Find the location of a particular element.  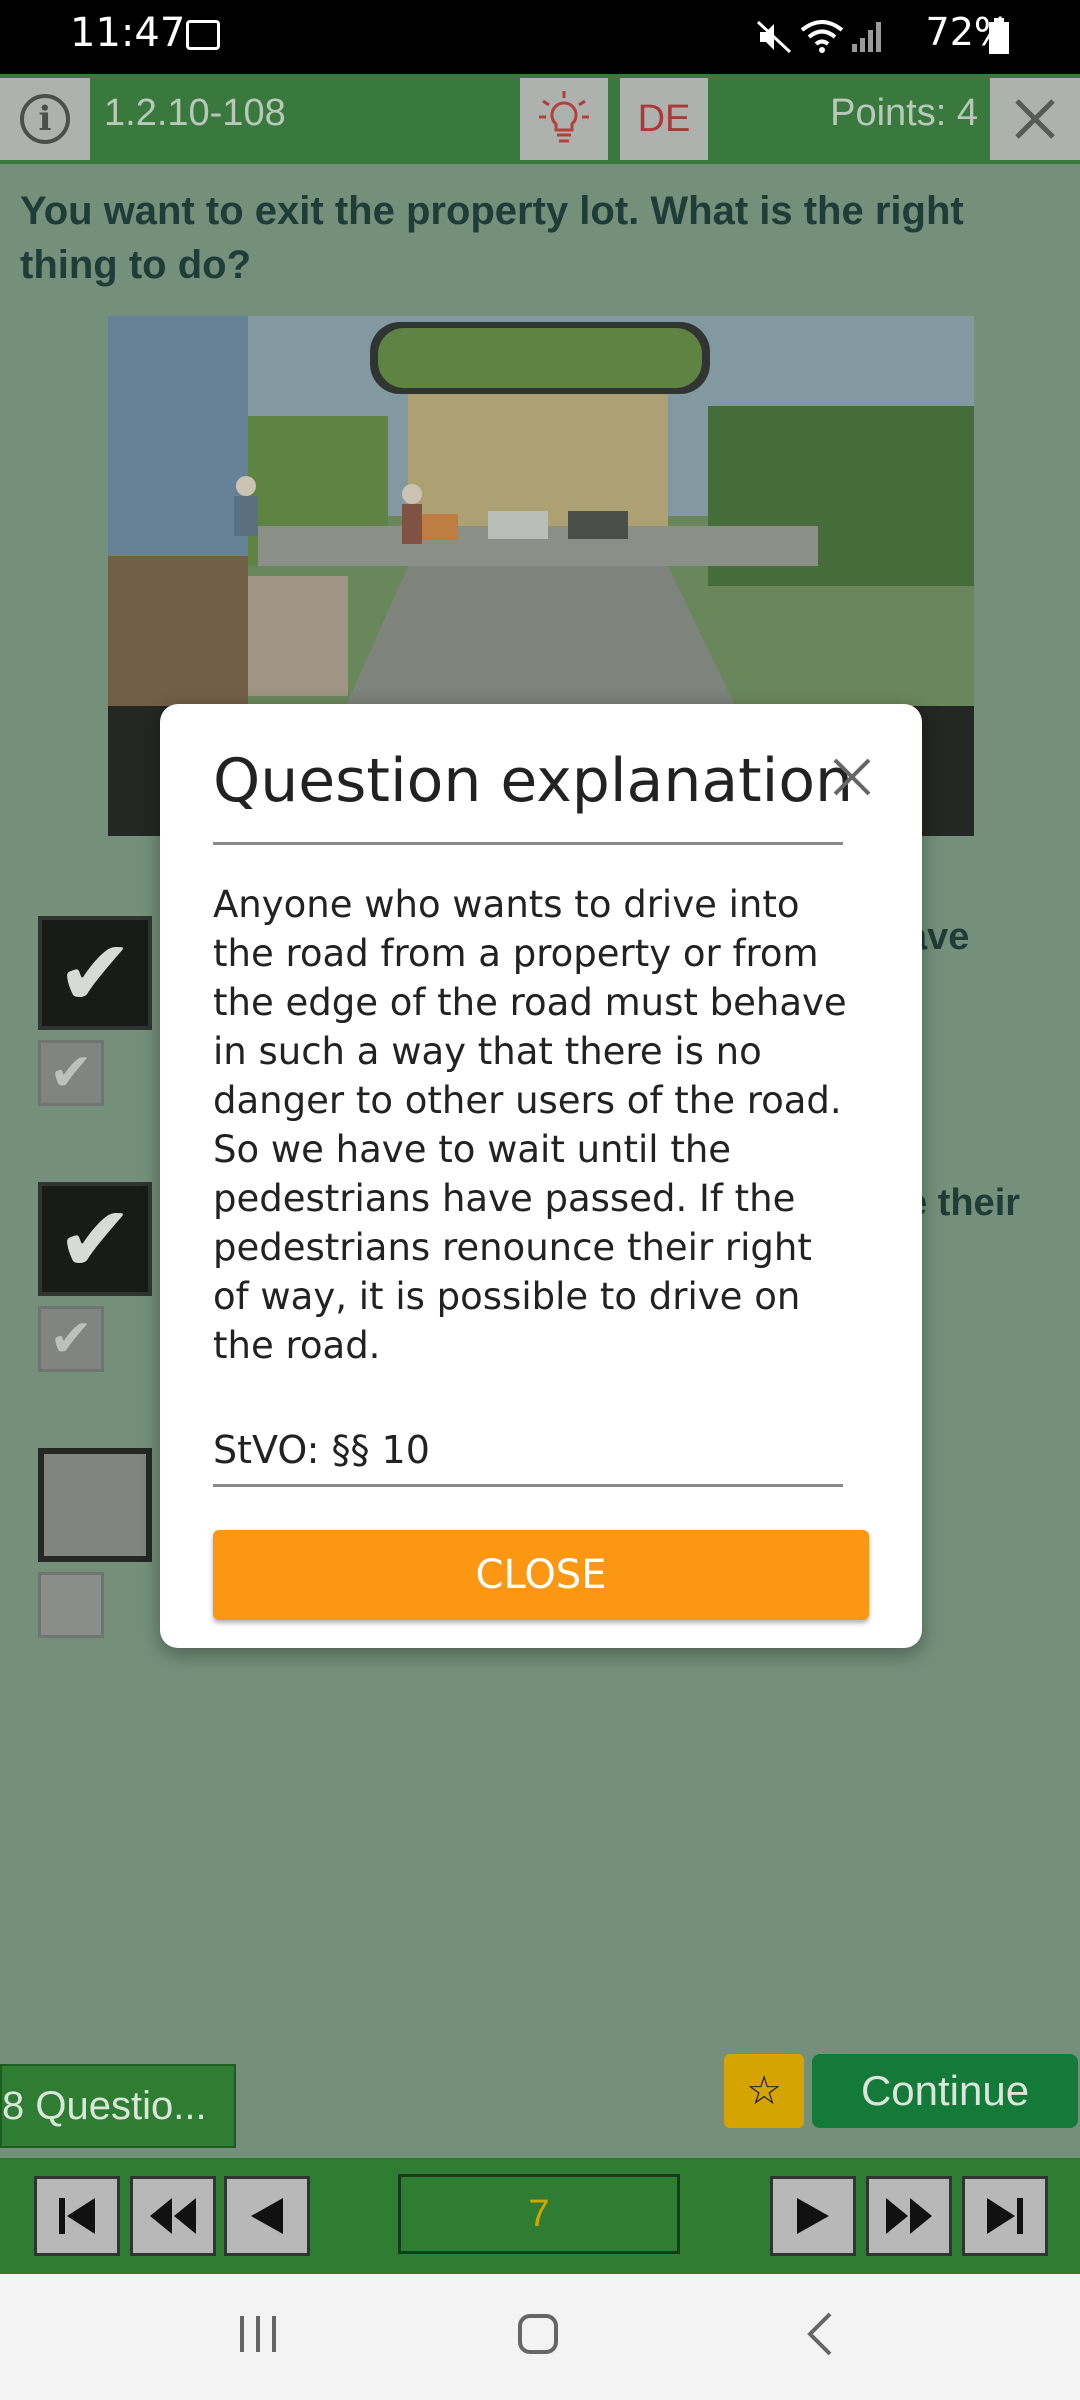

rewind-icon is located at coordinates (173, 2216).